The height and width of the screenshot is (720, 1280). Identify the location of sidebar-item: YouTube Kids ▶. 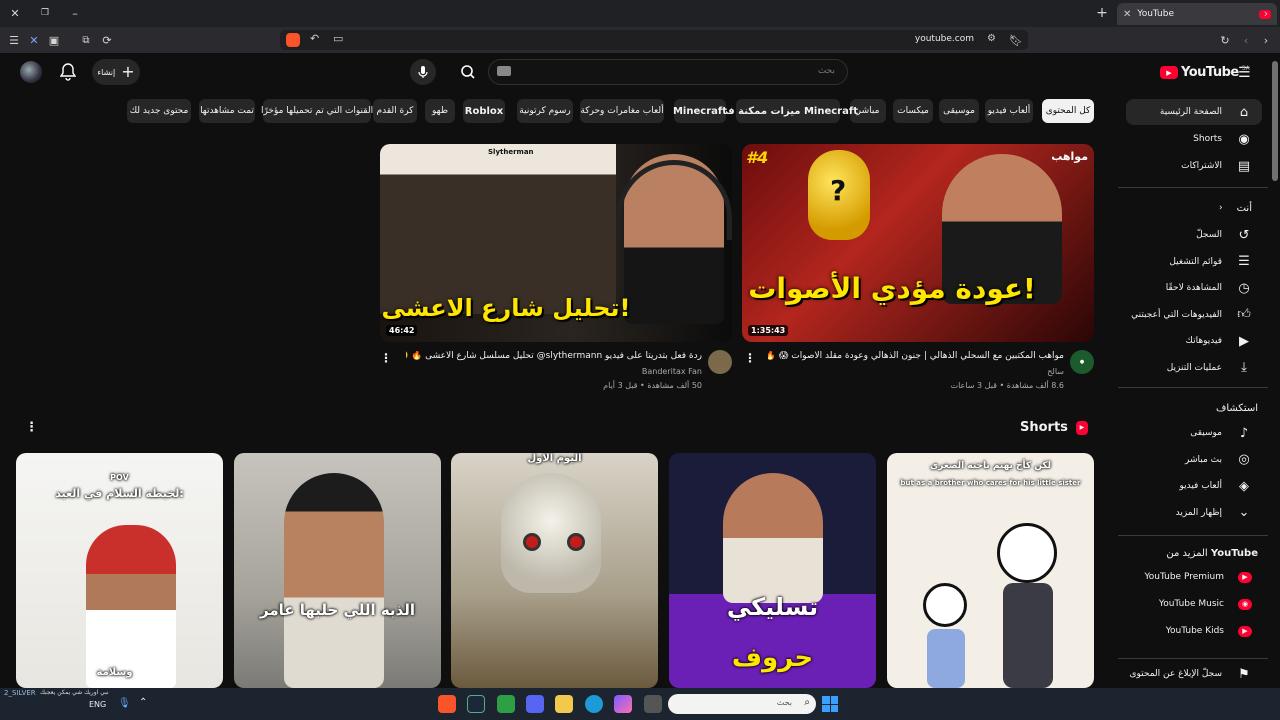
(1194, 631).